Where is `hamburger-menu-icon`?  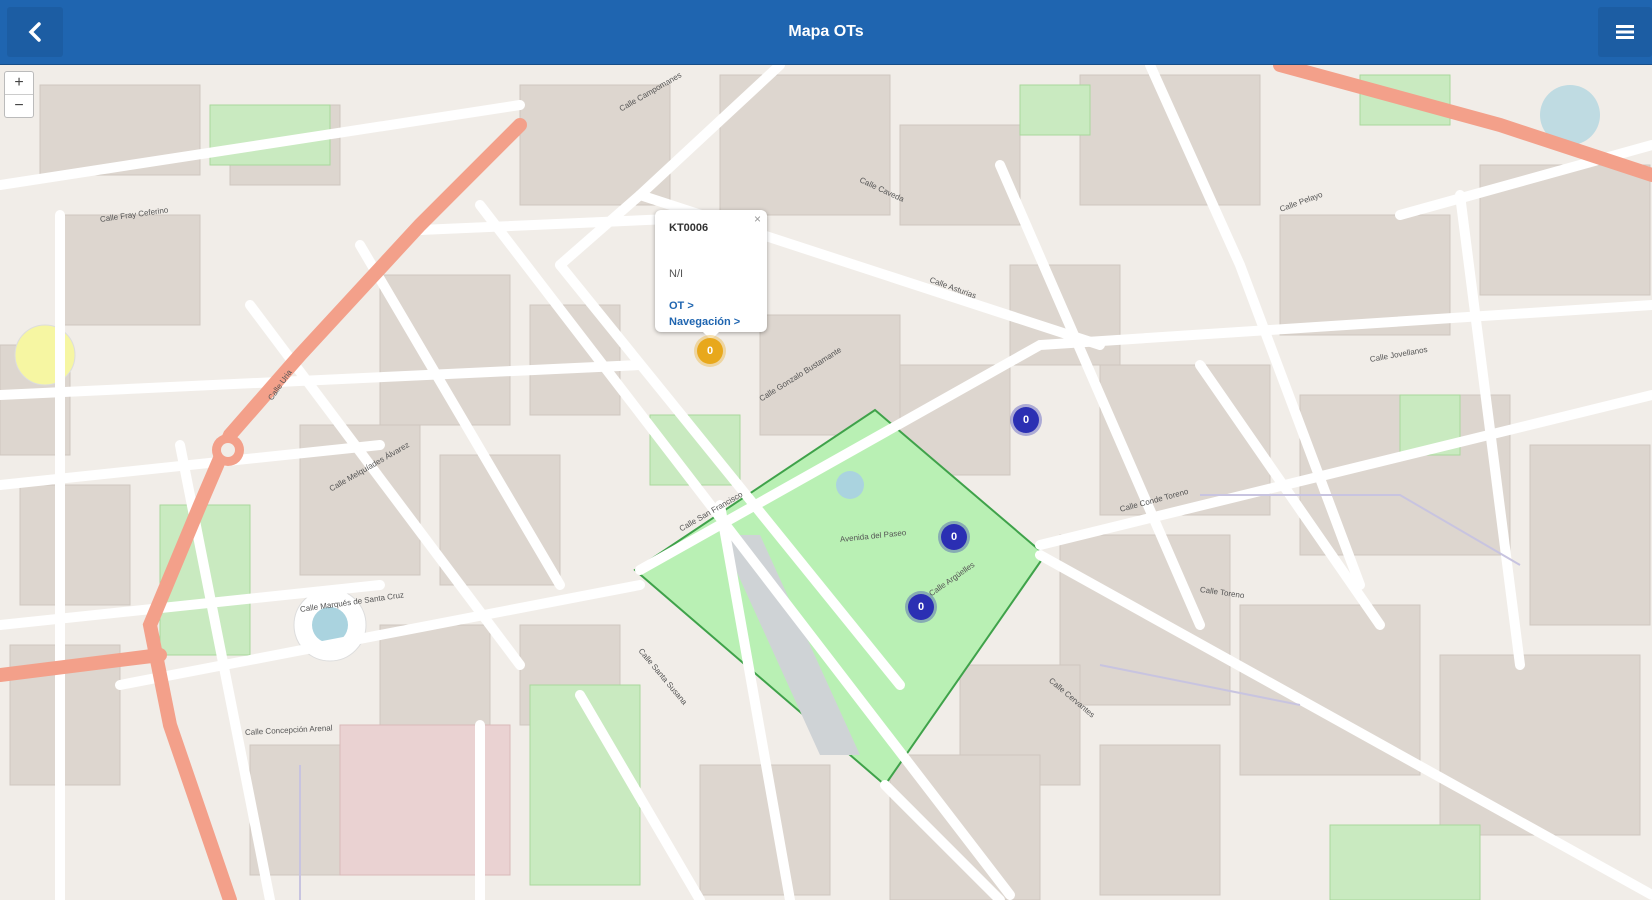
hamburger-menu-icon is located at coordinates (1625, 32).